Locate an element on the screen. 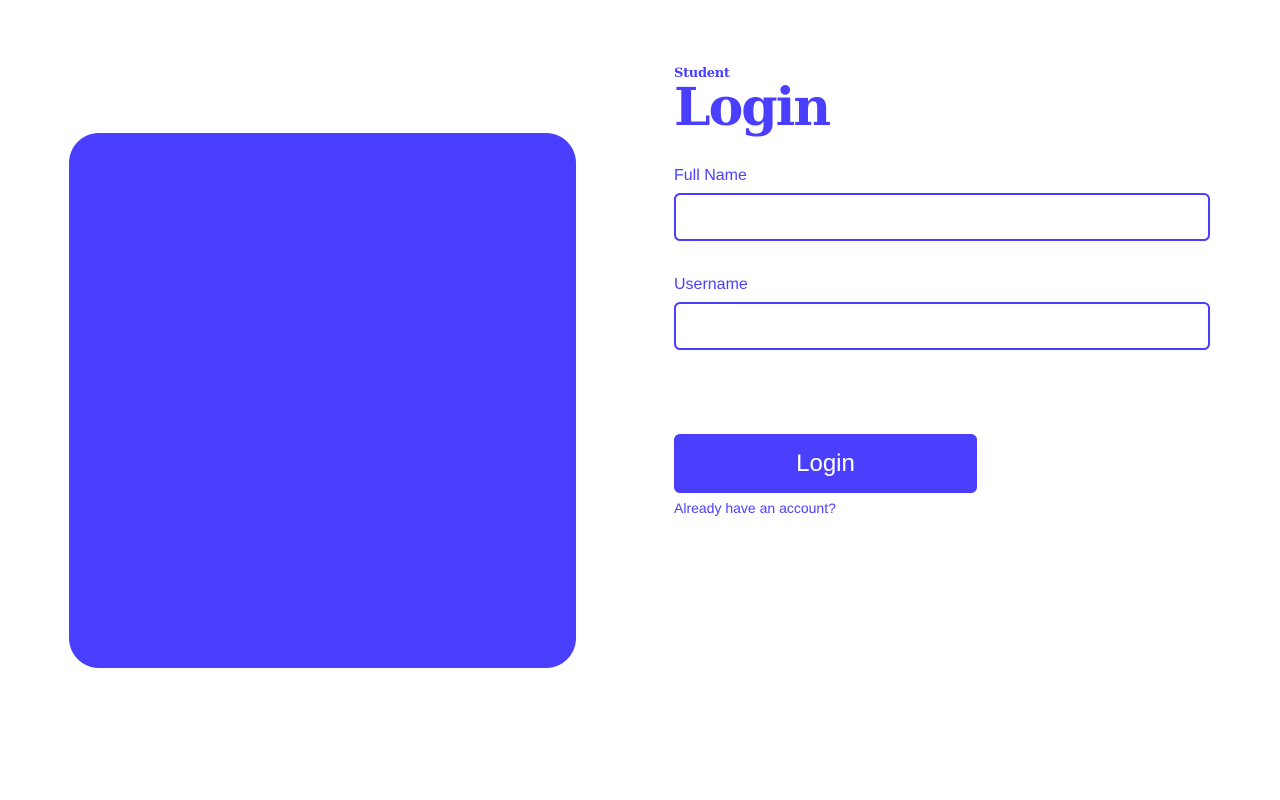  full-name-label: Full Name is located at coordinates (710, 175).